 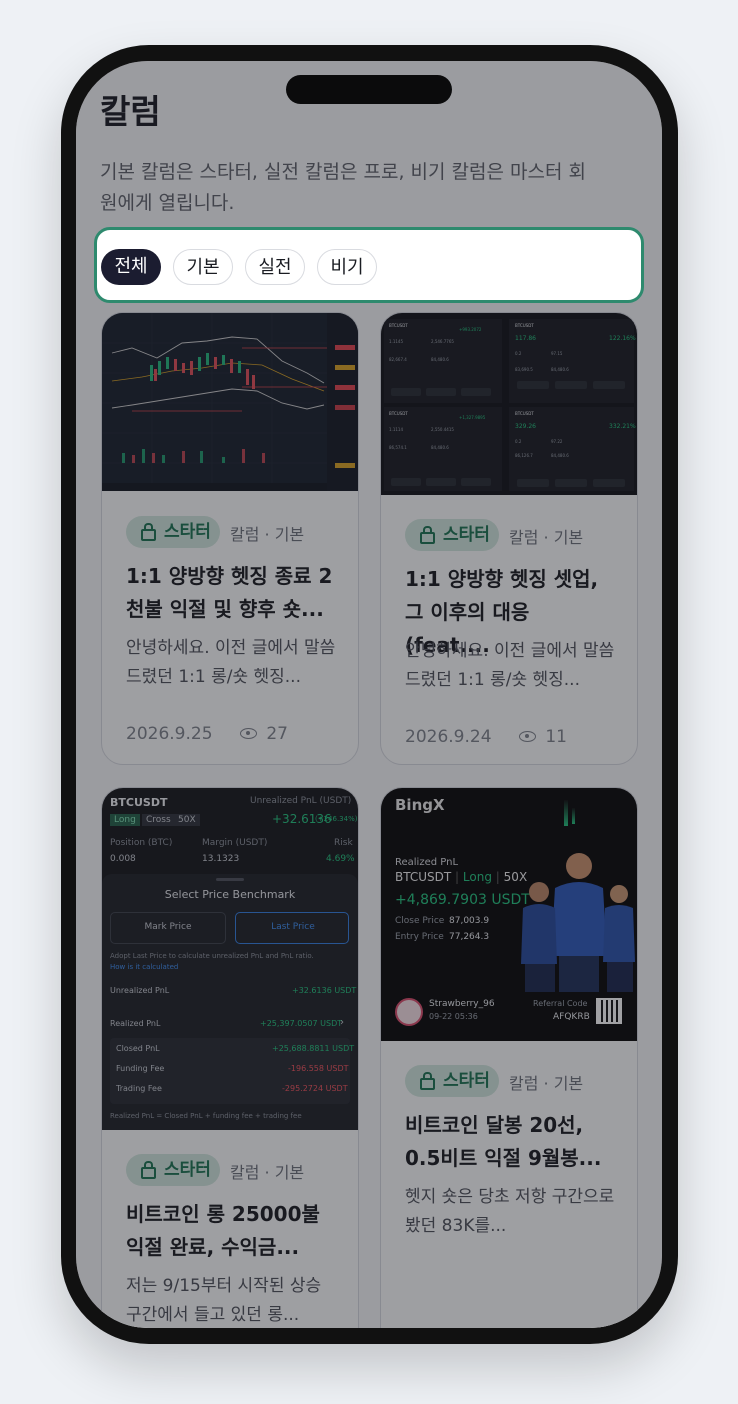 What do you see at coordinates (609, 1011) in the screenshot?
I see `qr-code-icon` at bounding box center [609, 1011].